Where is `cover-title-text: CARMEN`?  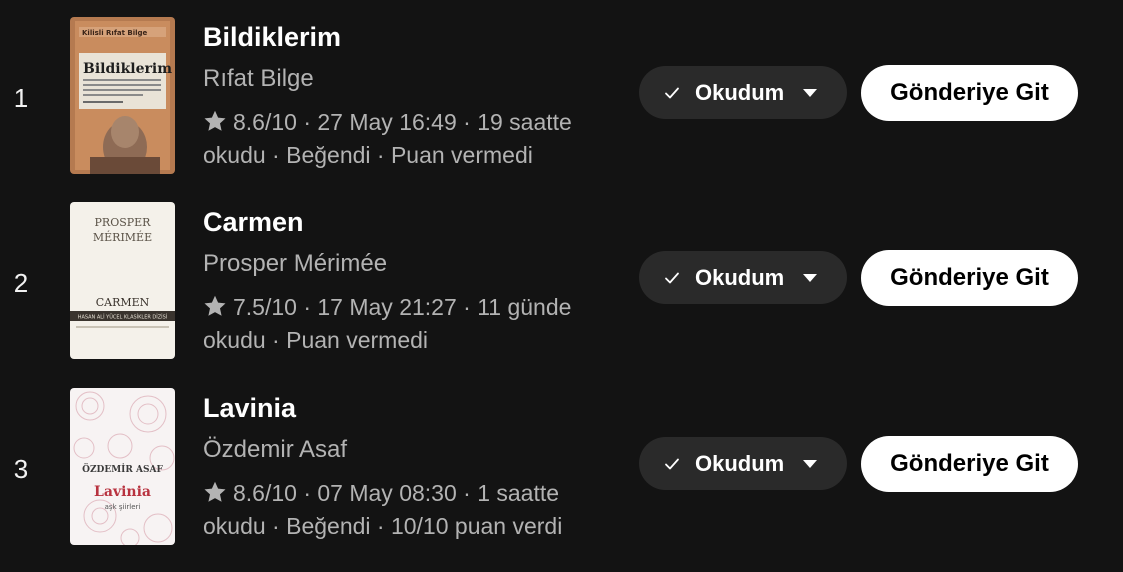 cover-title-text: CARMEN is located at coordinates (123, 302).